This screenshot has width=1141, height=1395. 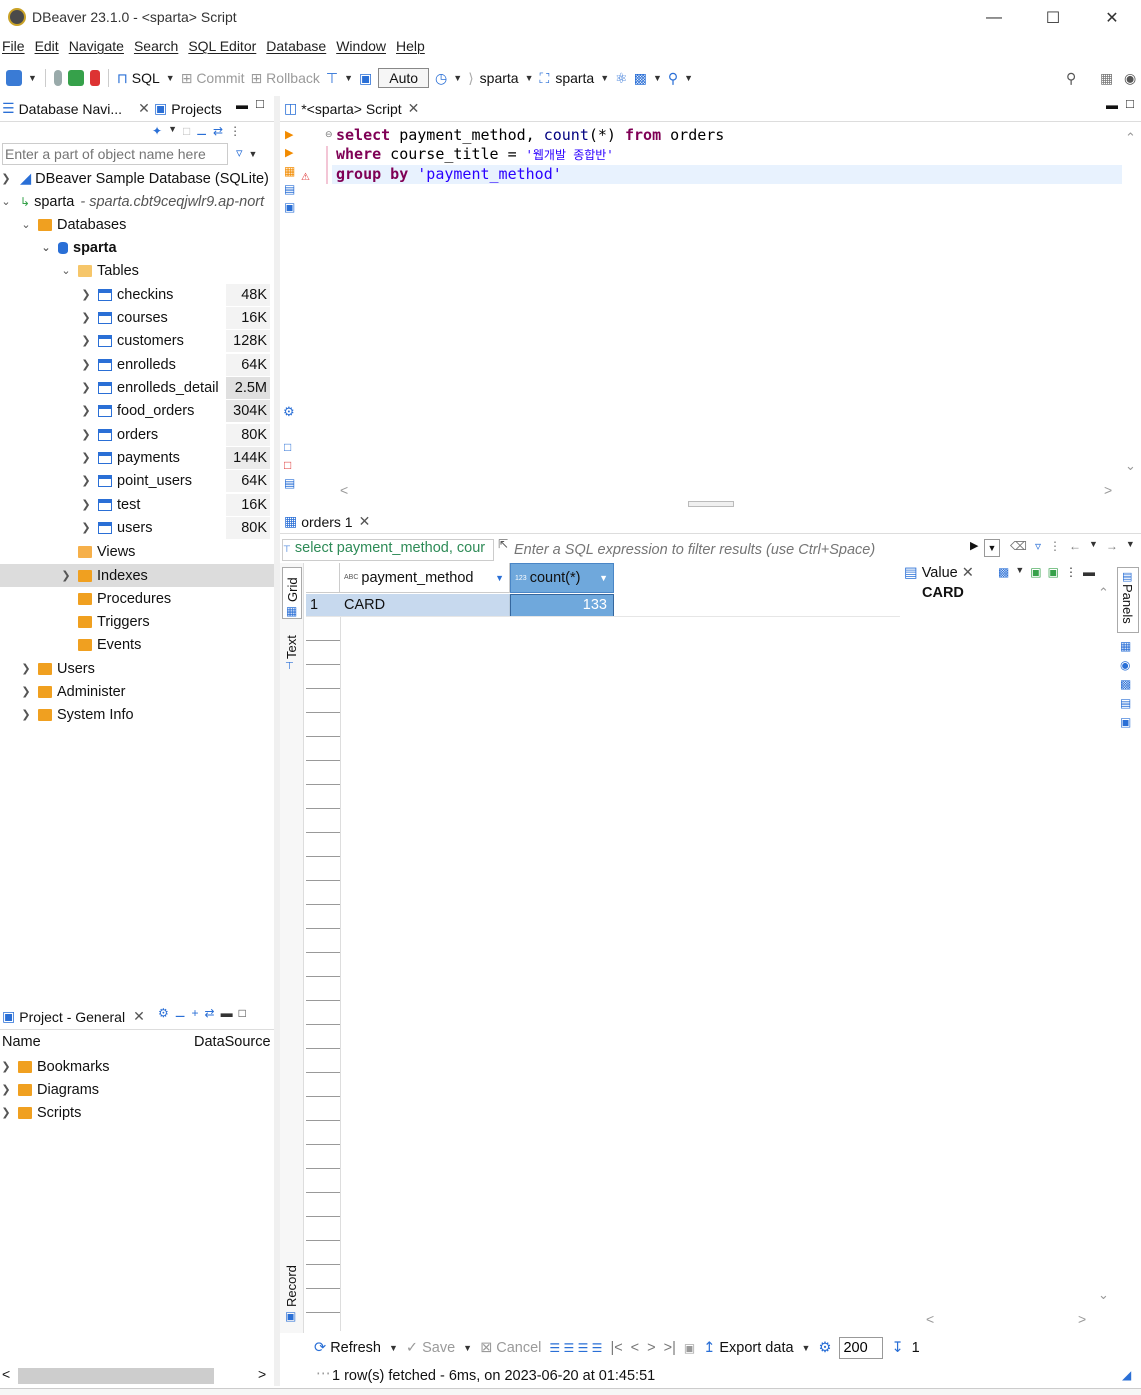 What do you see at coordinates (1125, 703) in the screenshot?
I see `grouping-icon: ▤` at bounding box center [1125, 703].